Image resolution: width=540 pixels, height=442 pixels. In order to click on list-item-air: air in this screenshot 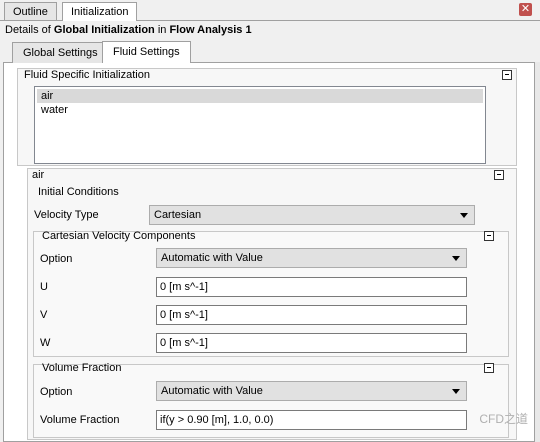, I will do `click(260, 96)`.